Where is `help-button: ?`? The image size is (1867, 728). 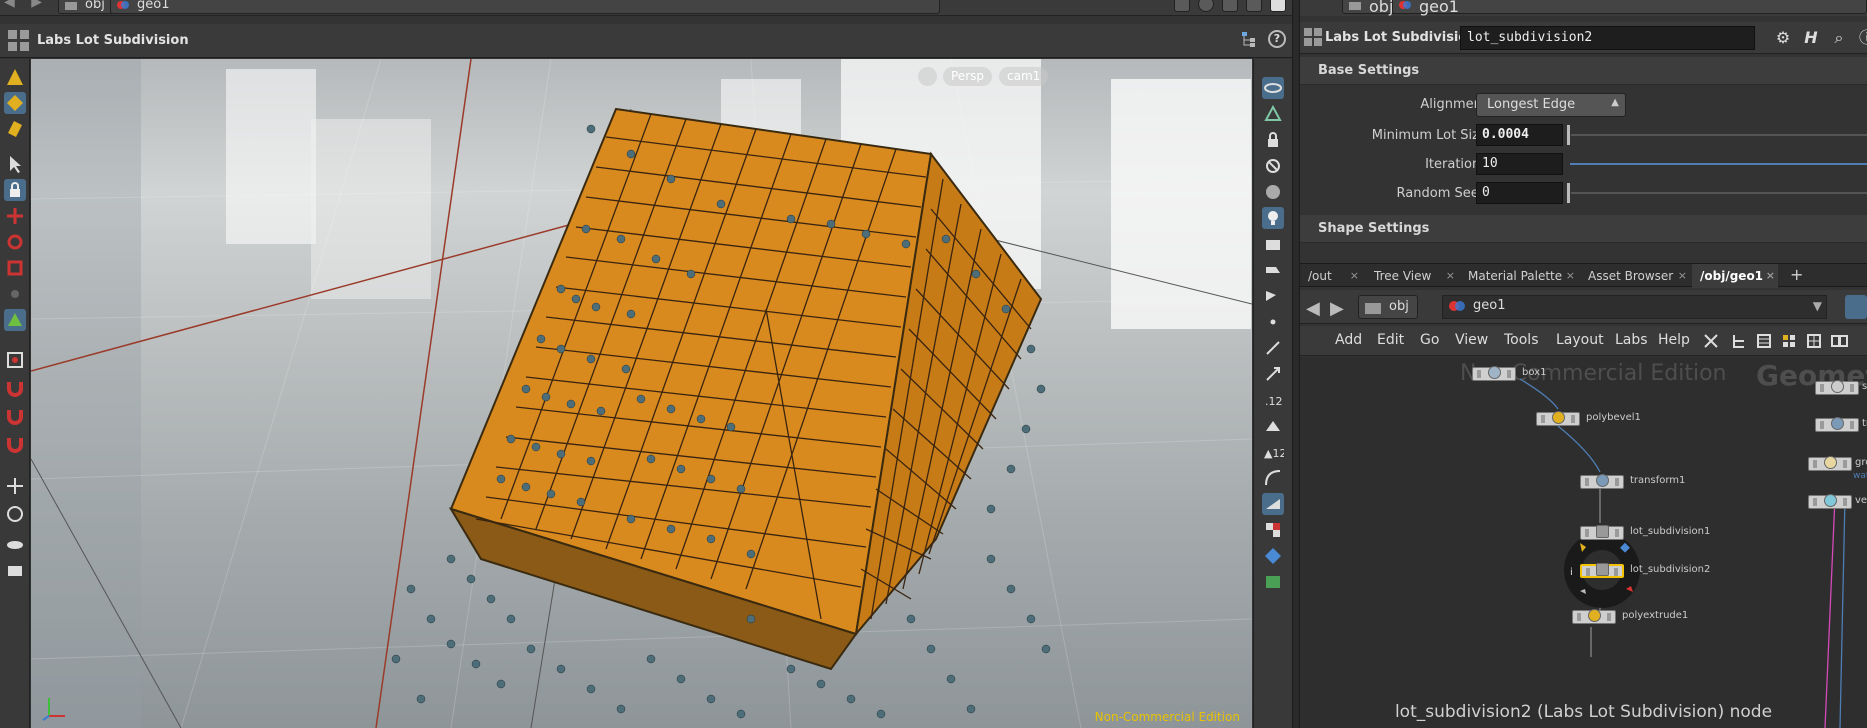 help-button: ? is located at coordinates (1277, 39).